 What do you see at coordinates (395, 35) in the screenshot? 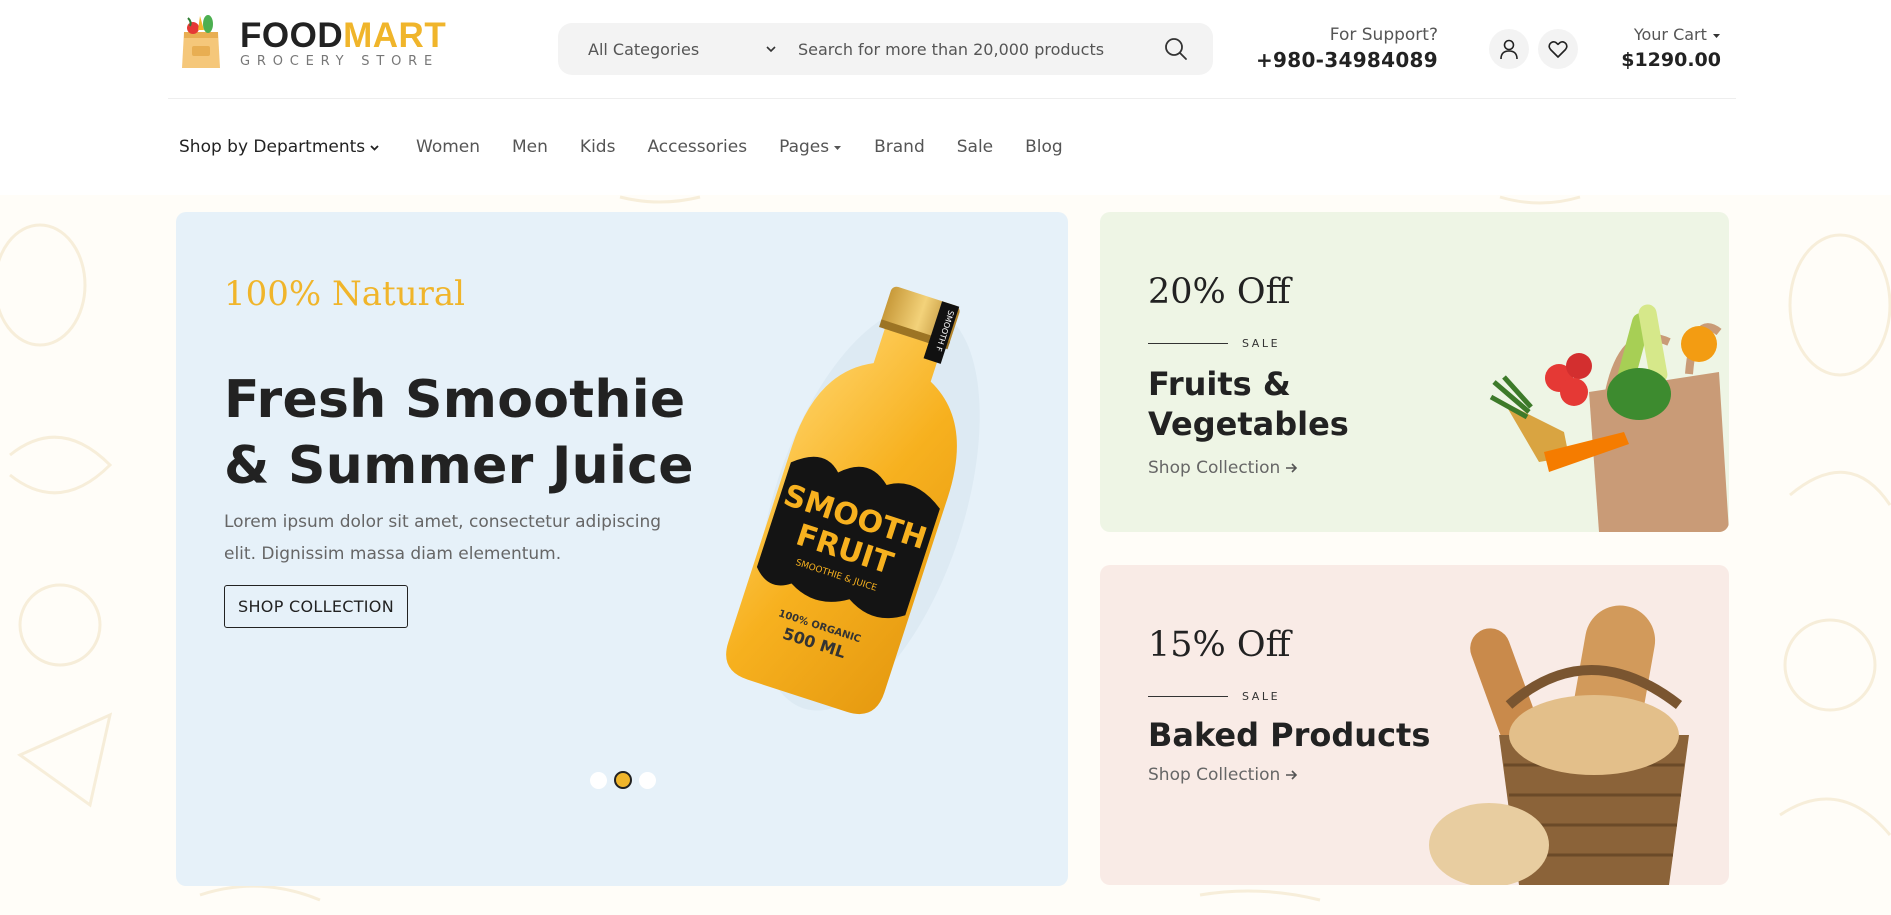
I see `logo-title-mart: MART` at bounding box center [395, 35].